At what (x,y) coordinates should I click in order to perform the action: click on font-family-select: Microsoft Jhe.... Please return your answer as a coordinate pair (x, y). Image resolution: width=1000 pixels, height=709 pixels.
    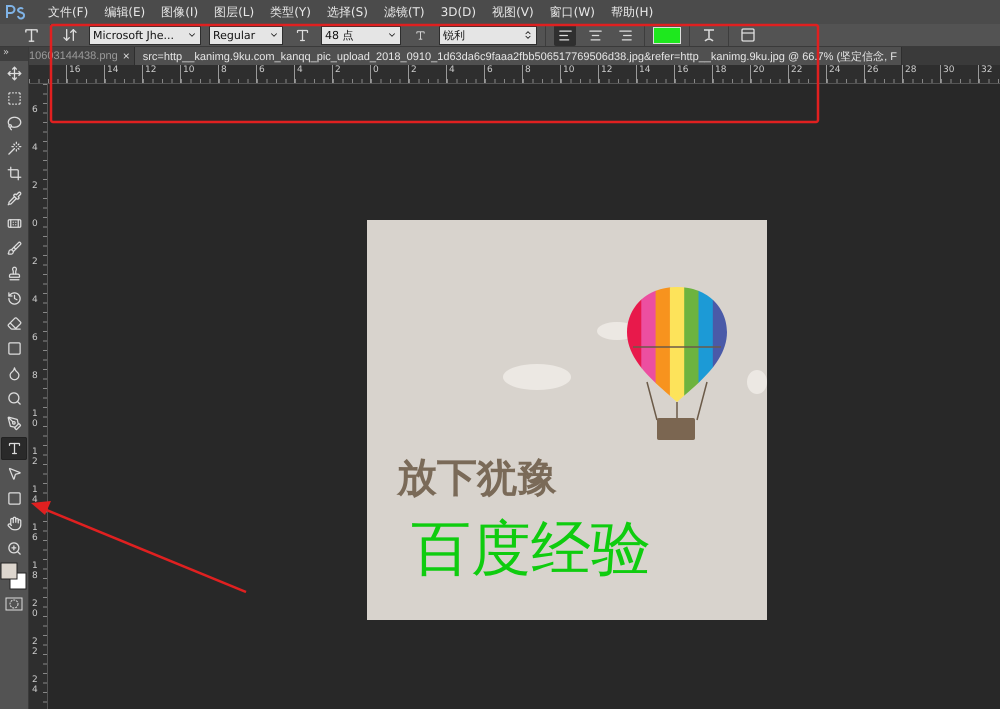
    Looking at the image, I should click on (145, 35).